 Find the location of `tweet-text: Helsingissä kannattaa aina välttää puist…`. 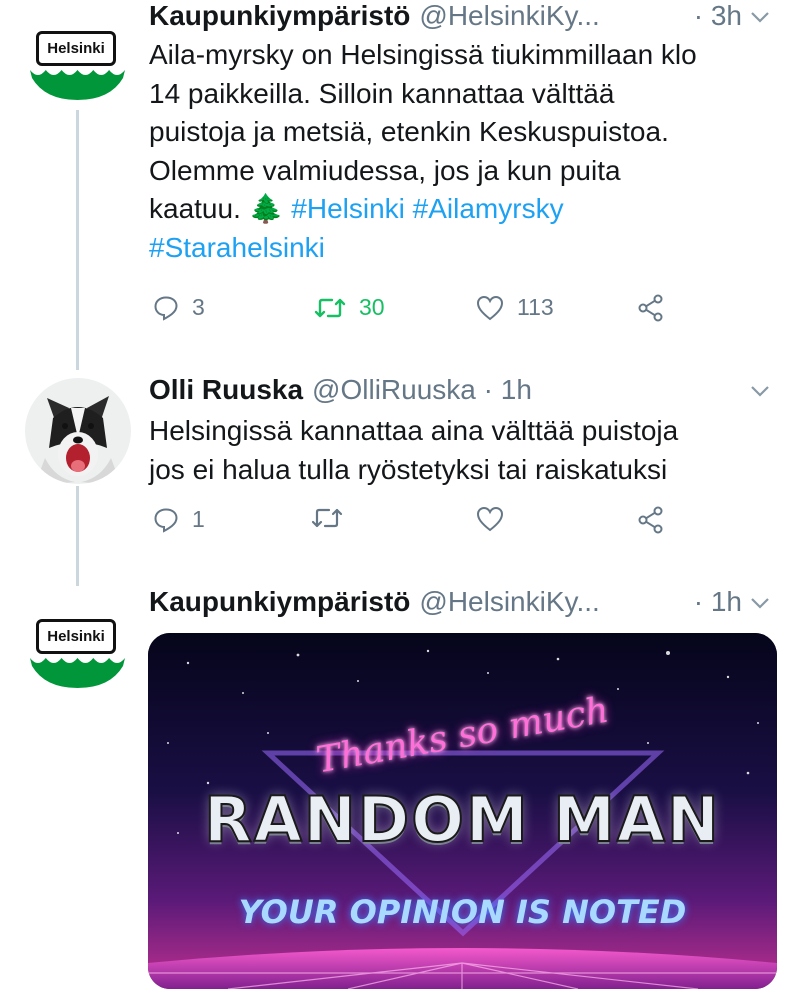

tweet-text: Helsingissä kannattaa aina välttää puist… is located at coordinates (414, 450).